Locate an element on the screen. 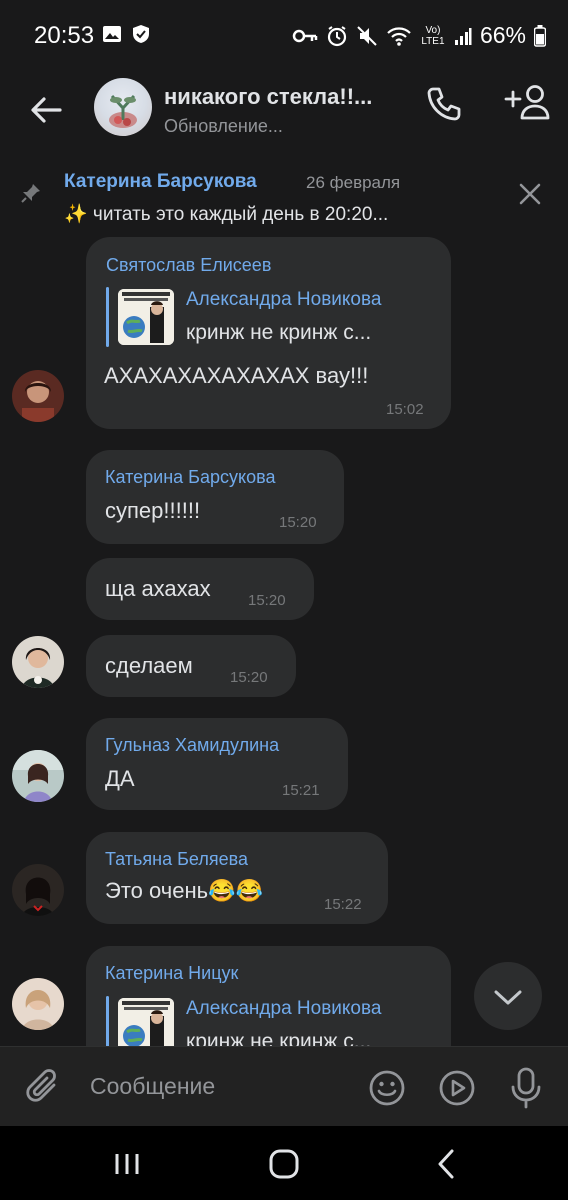  scroll-down-button is located at coordinates (508, 996).